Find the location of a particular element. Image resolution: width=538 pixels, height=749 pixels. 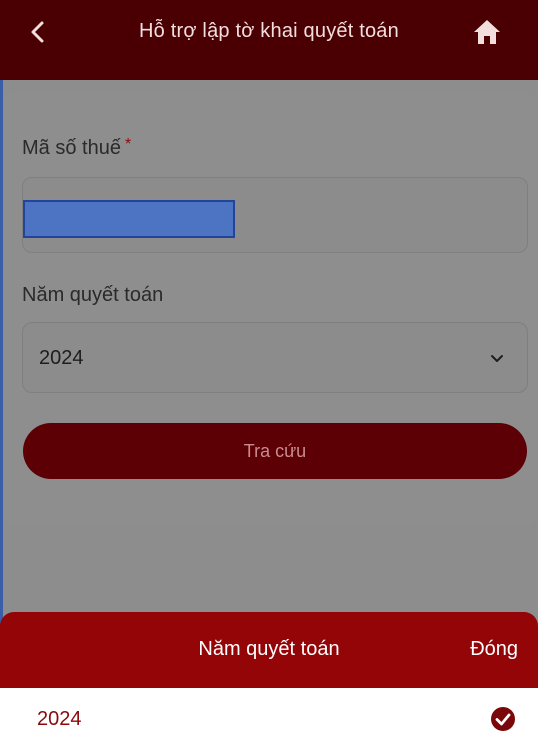

page-title: Hỗ trợ lập tờ khai quyết toán is located at coordinates (269, 31).